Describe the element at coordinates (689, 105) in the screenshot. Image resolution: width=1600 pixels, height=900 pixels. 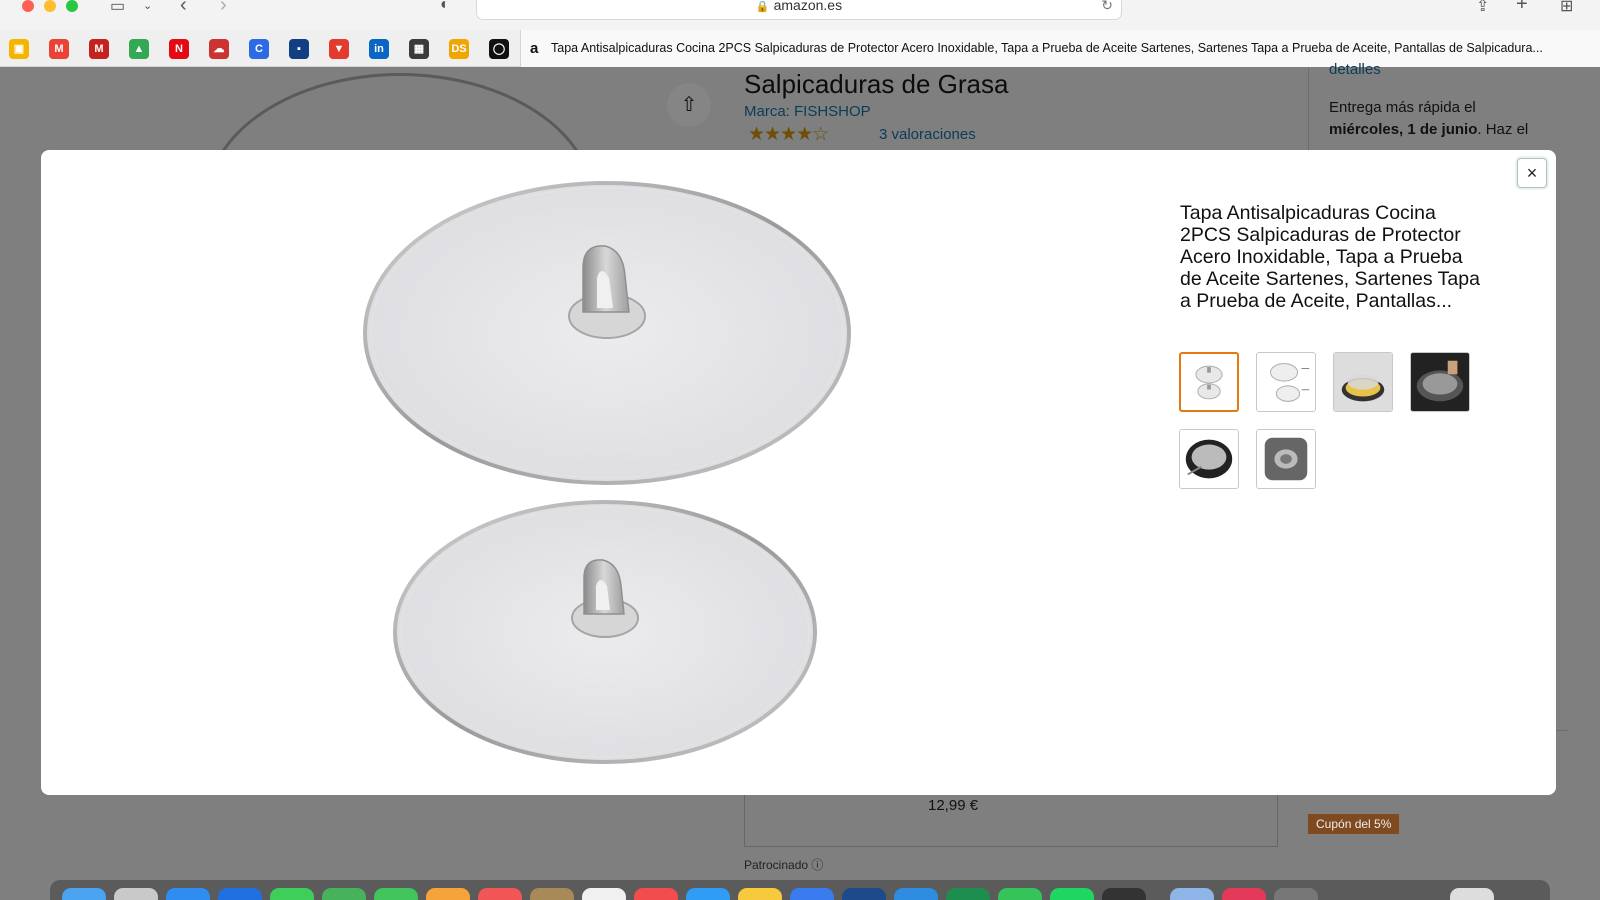
I see `share-icon: ⇧` at that location.